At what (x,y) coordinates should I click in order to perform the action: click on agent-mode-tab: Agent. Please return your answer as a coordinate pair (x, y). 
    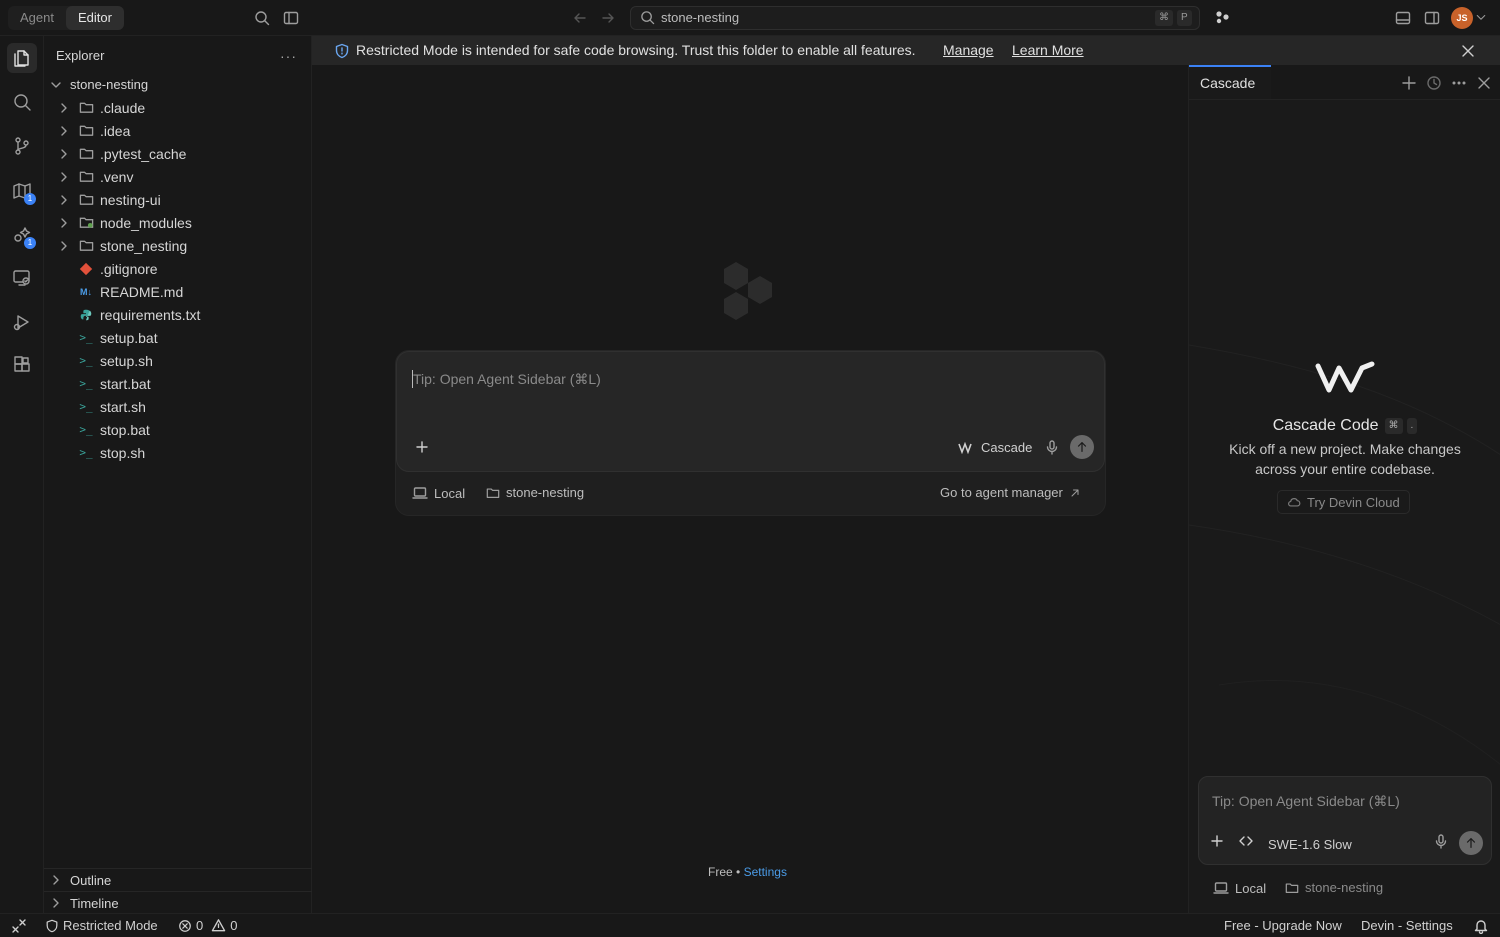
    Looking at the image, I should click on (37, 18).